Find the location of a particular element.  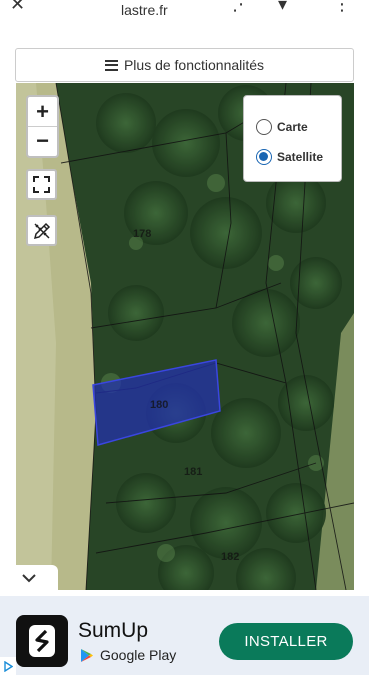

more-features-button: Plus de fonctionnalités is located at coordinates (184, 65).